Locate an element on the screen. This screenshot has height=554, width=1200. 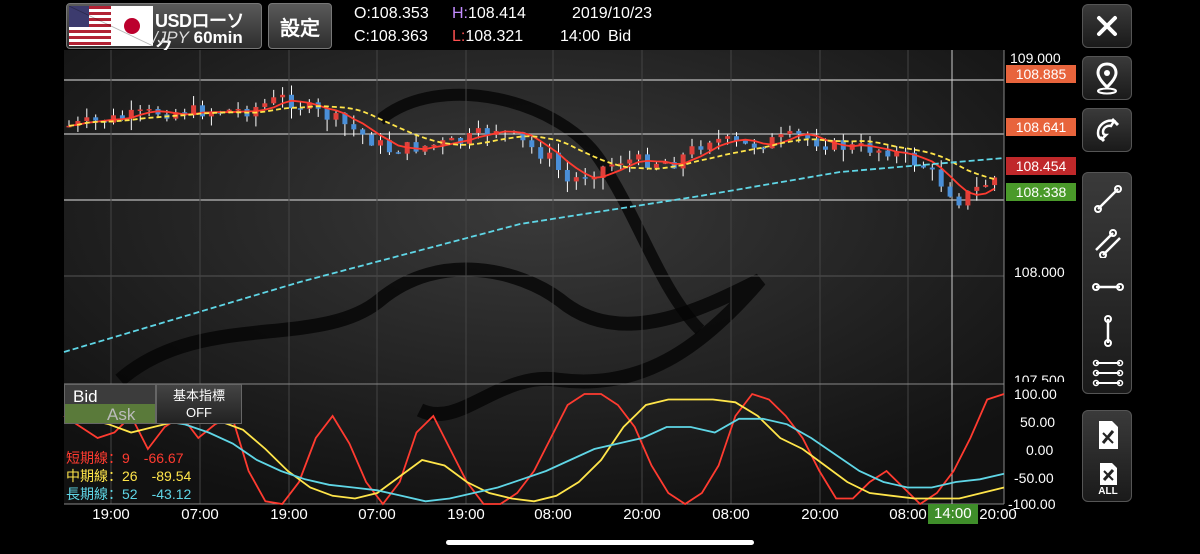
magnet-icon is located at coordinates (1108, 130).